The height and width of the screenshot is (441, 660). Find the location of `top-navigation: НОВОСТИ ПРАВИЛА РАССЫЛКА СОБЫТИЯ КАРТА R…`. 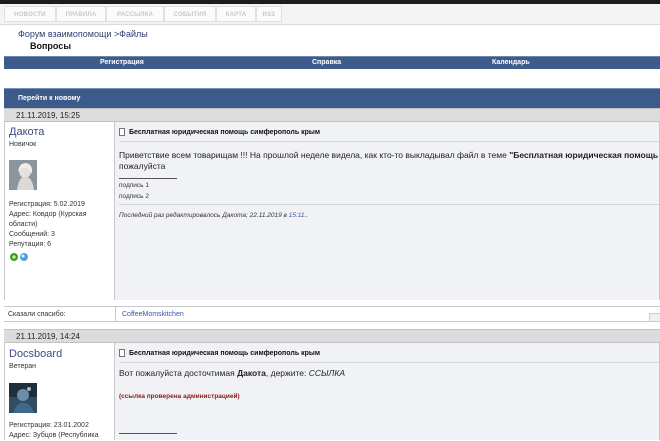

top-navigation: НОВОСТИ ПРАВИЛА РАССЫЛКА СОБЫТИЯ КАРТА R… is located at coordinates (330, 14).